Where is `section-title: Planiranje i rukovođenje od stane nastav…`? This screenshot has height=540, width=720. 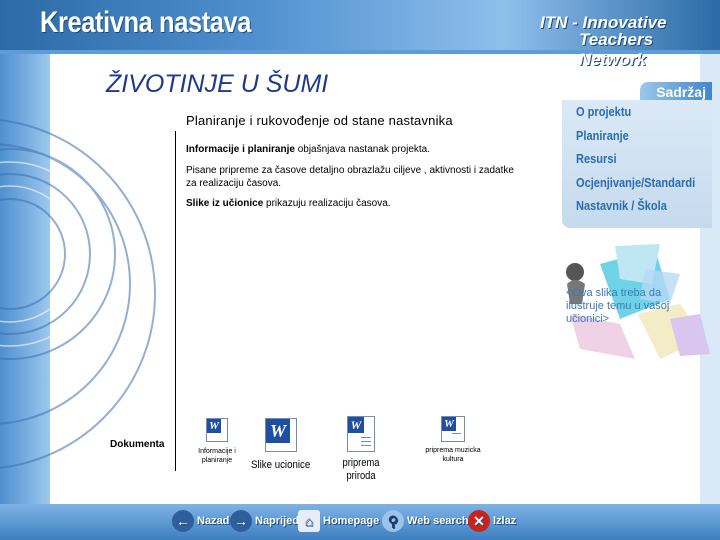
section-title: Planiranje i rukovođenje od stane nastav… is located at coordinates (319, 120).